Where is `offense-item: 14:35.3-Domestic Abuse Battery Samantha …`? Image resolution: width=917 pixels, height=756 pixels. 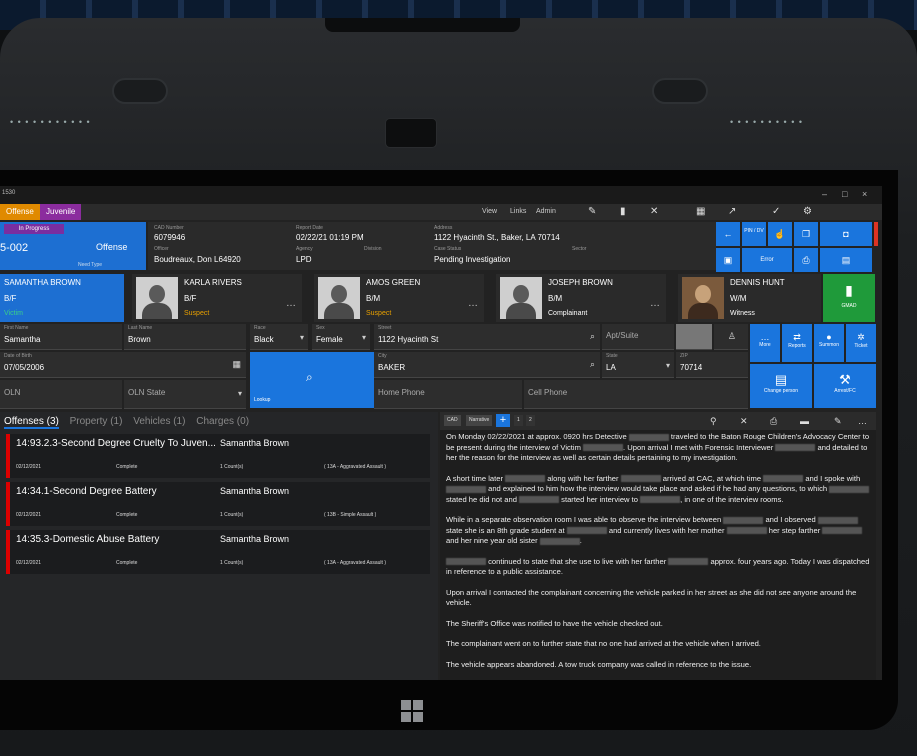 offense-item: 14:35.3-Domestic Abuse Battery Samantha … is located at coordinates (218, 552).